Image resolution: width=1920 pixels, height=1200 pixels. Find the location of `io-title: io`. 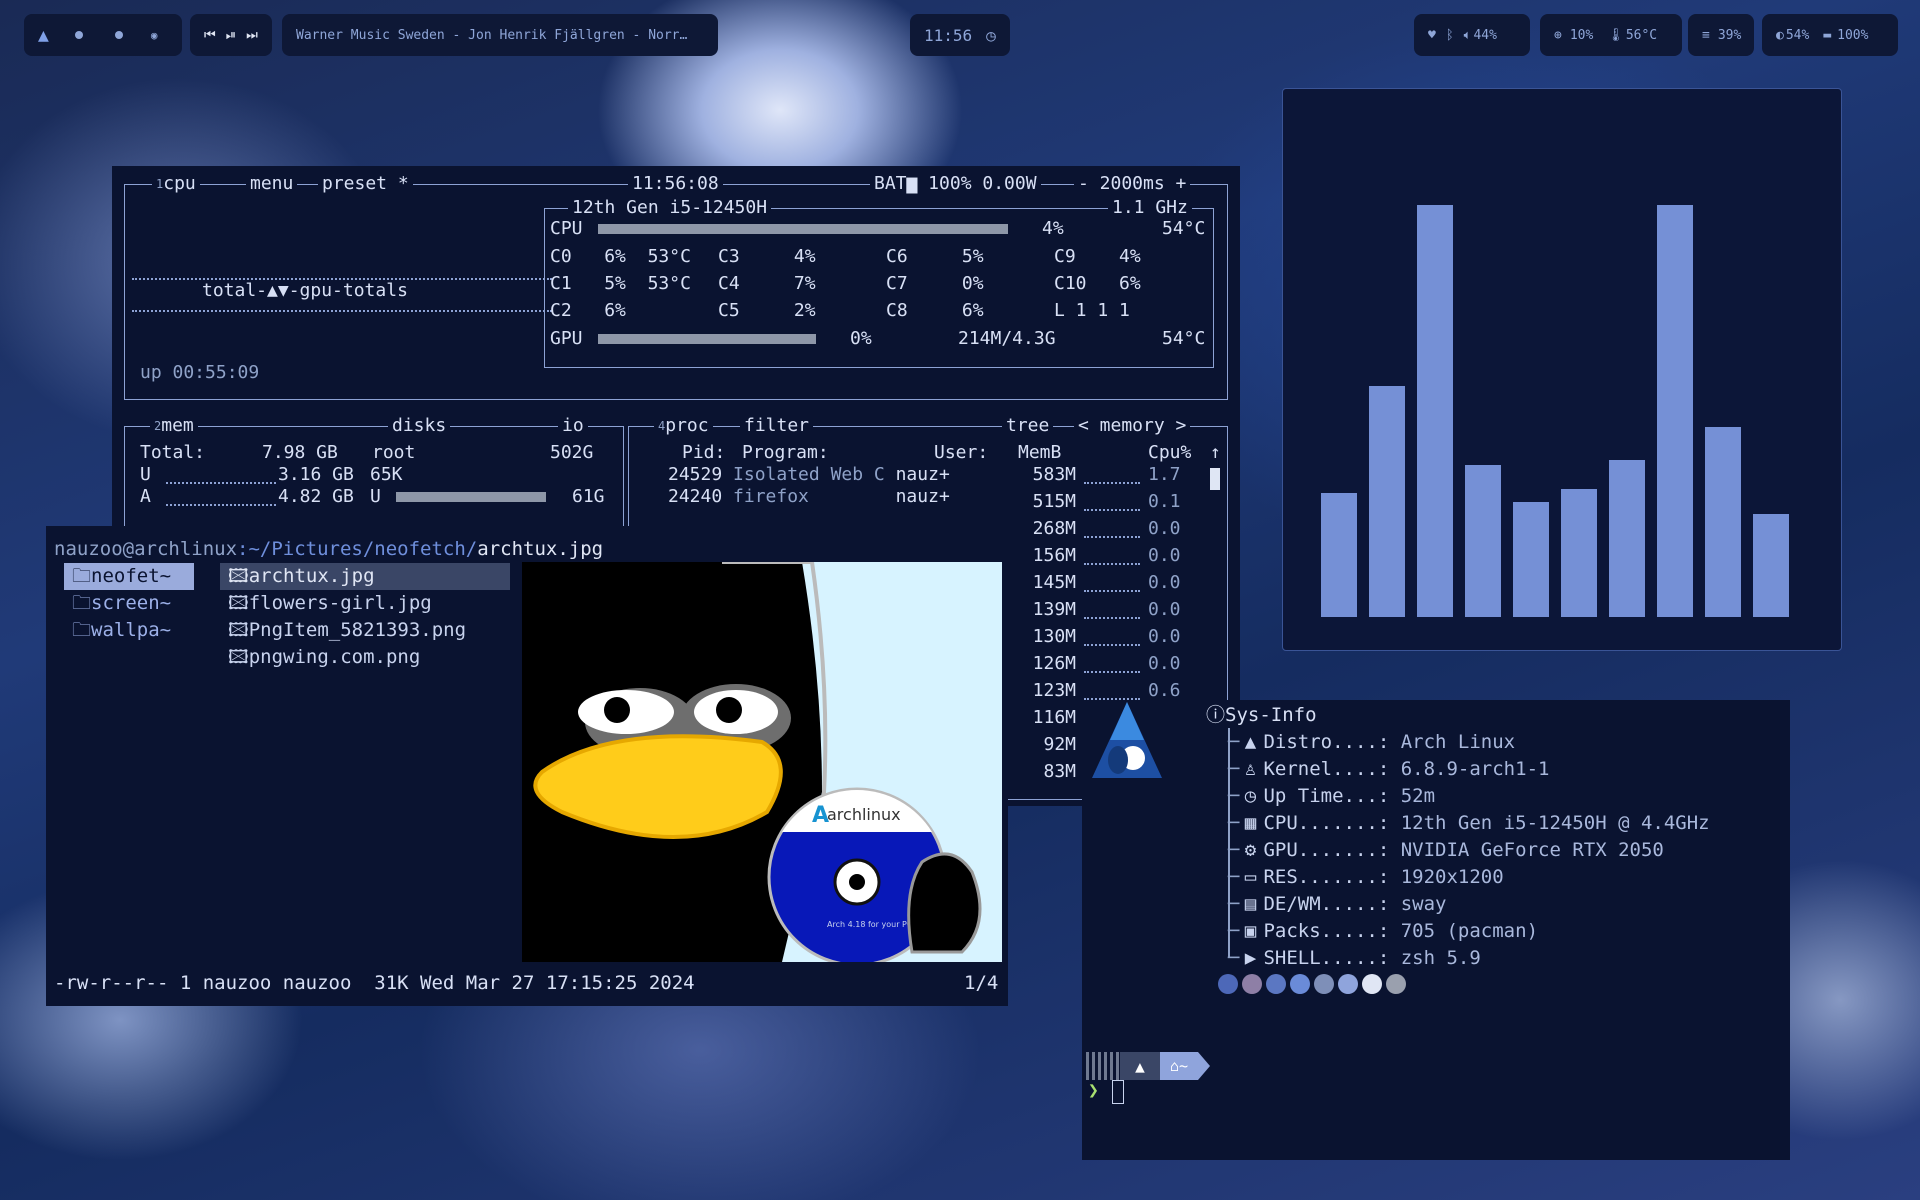

io-title: io is located at coordinates (573, 426).